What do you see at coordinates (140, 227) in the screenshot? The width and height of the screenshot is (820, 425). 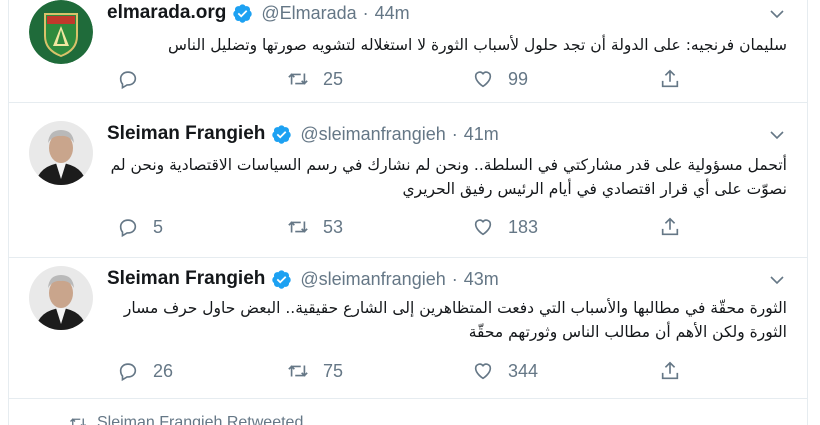 I see `reply-button: 5` at bounding box center [140, 227].